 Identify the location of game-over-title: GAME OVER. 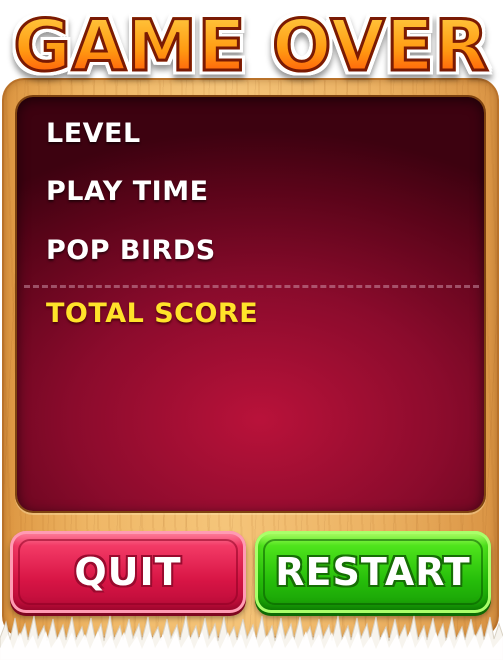
(251, 46).